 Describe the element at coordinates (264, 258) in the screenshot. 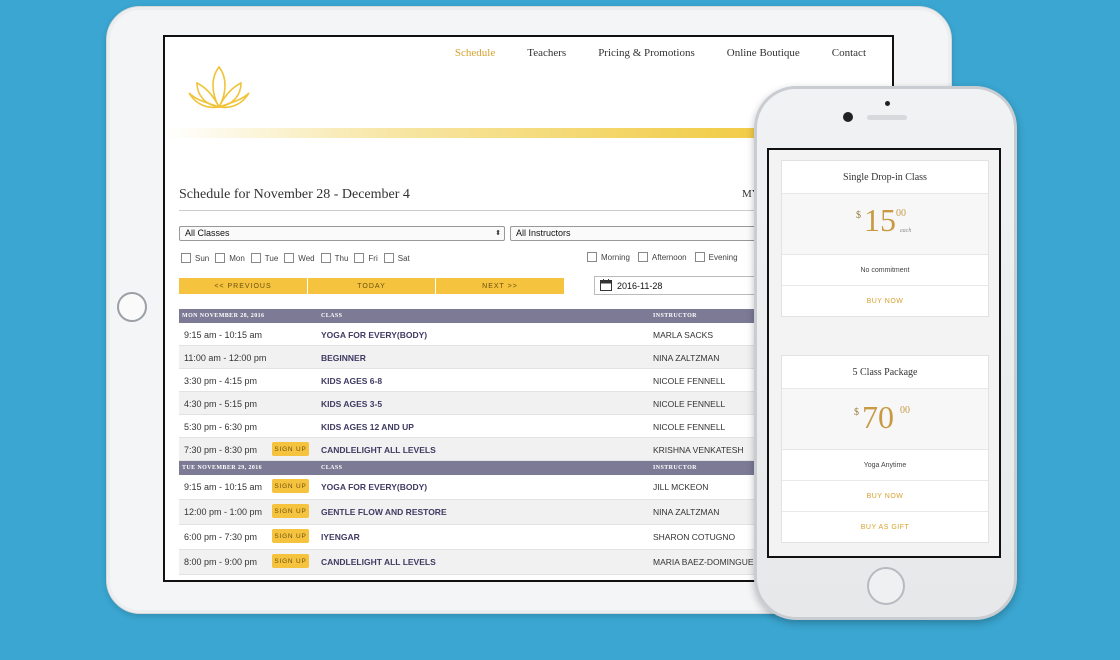

I see `day-tue-checkbox: Tue` at that location.